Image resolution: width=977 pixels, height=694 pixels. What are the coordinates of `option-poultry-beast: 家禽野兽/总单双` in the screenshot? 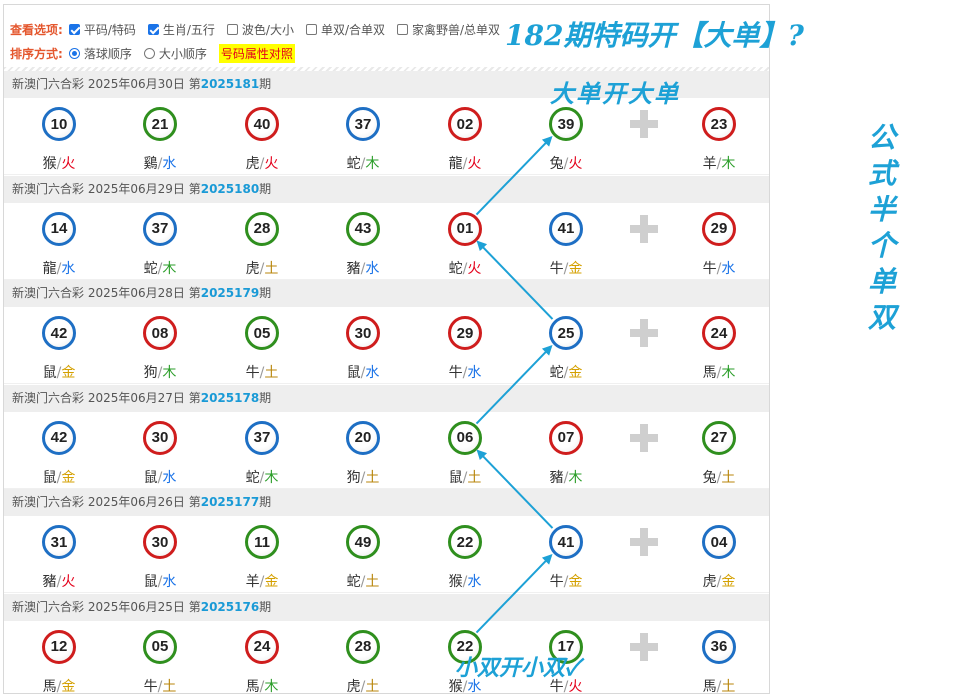 It's located at (448, 29).